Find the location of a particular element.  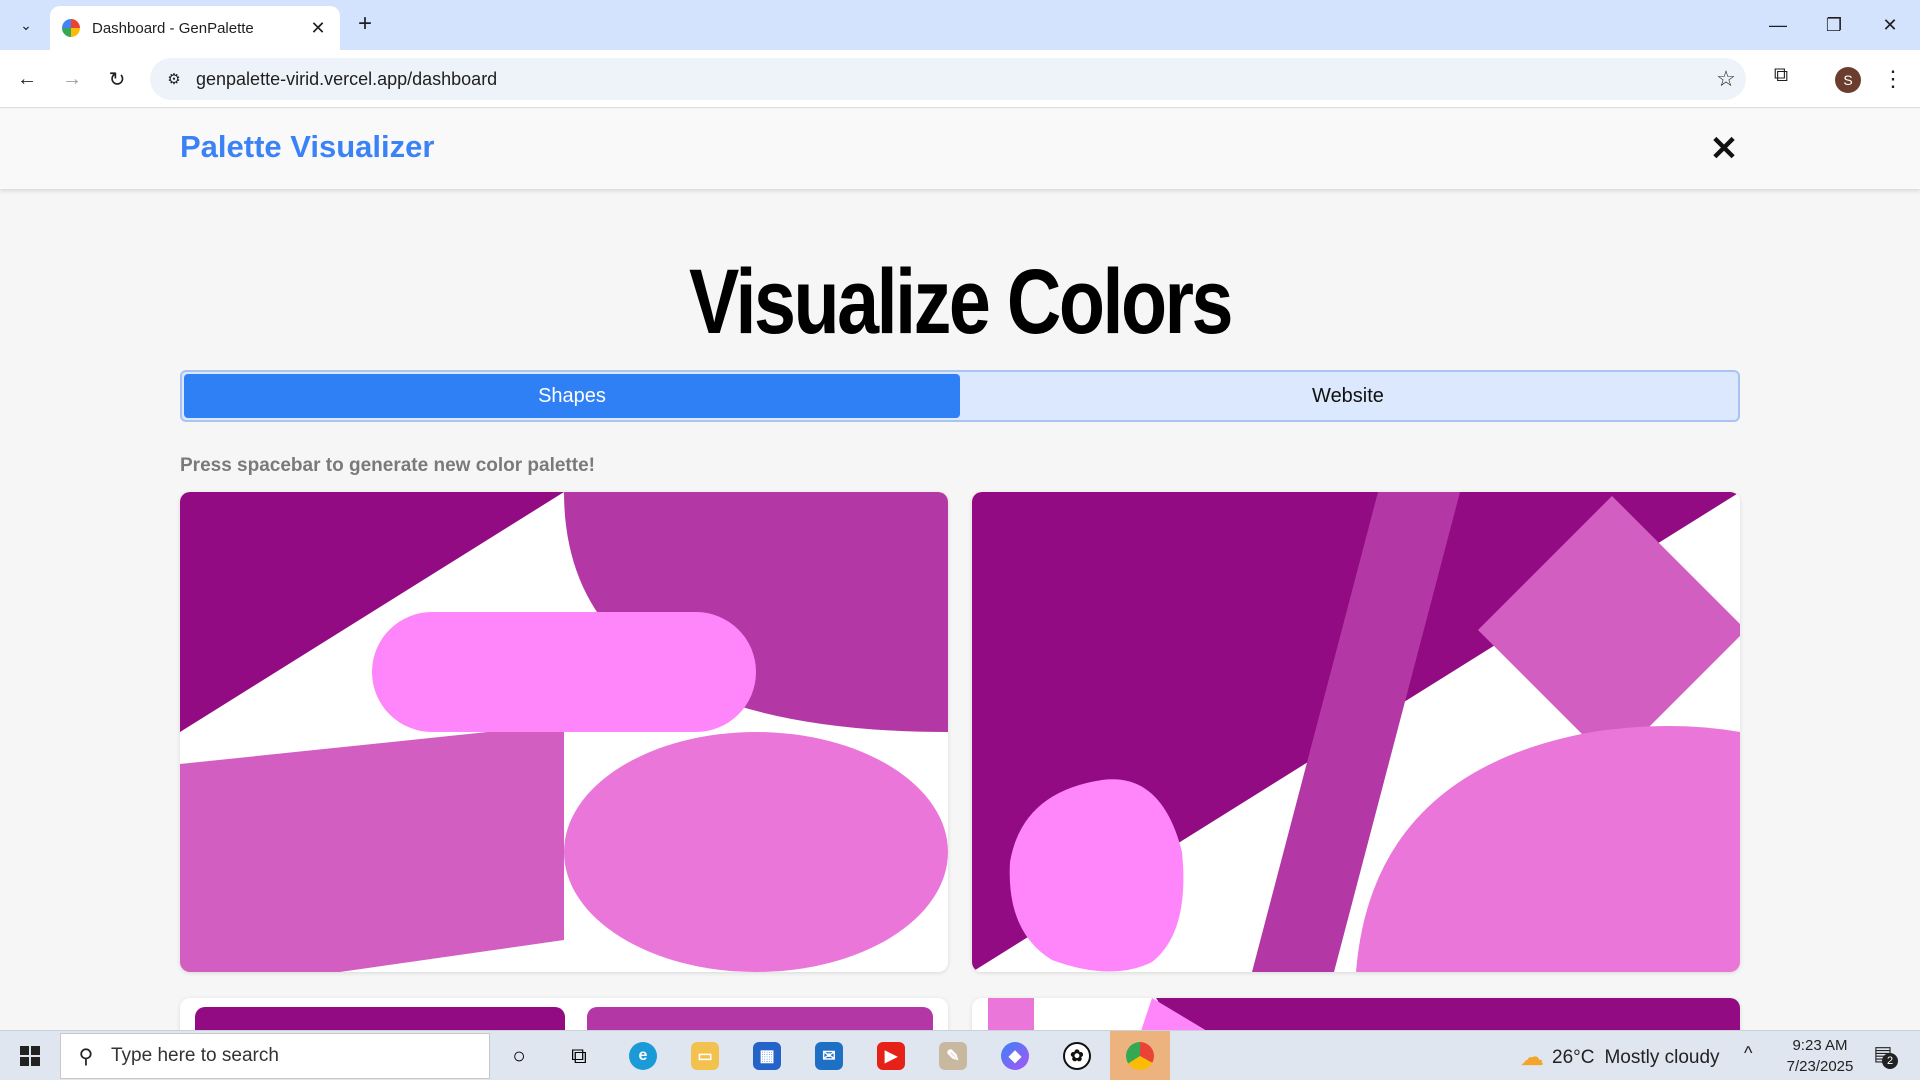

store-icon: ▦ is located at coordinates (767, 1056).